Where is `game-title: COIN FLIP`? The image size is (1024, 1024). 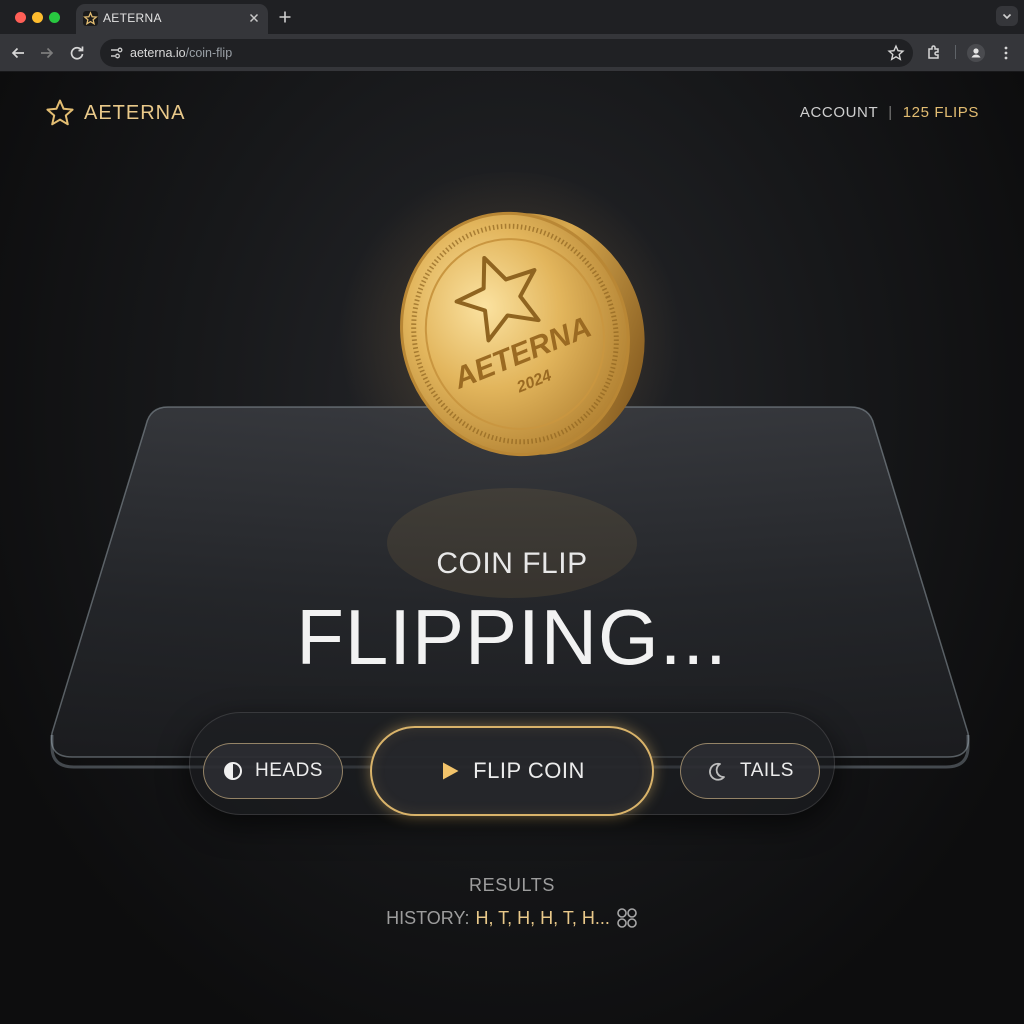 game-title: COIN FLIP is located at coordinates (512, 563).